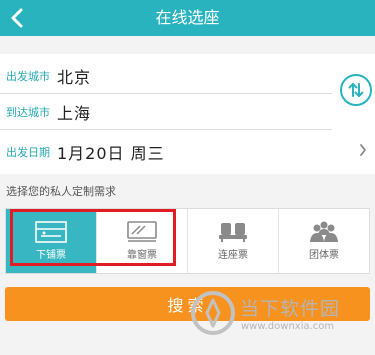  Describe the element at coordinates (28, 76) in the screenshot. I see `departure-city-label: 出发城市` at that location.